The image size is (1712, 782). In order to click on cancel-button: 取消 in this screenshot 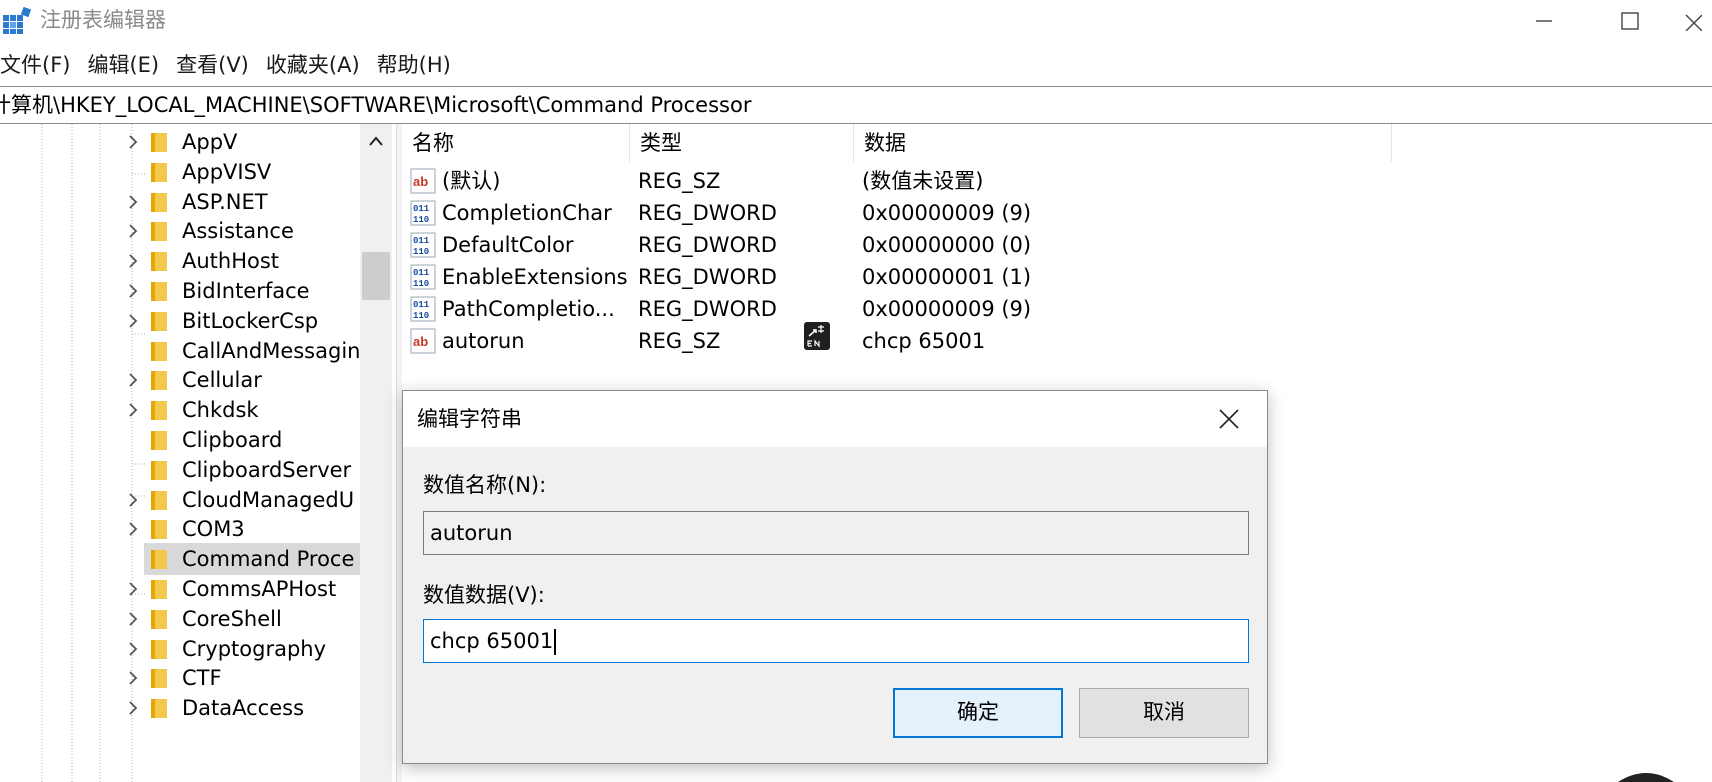, I will do `click(1164, 713)`.